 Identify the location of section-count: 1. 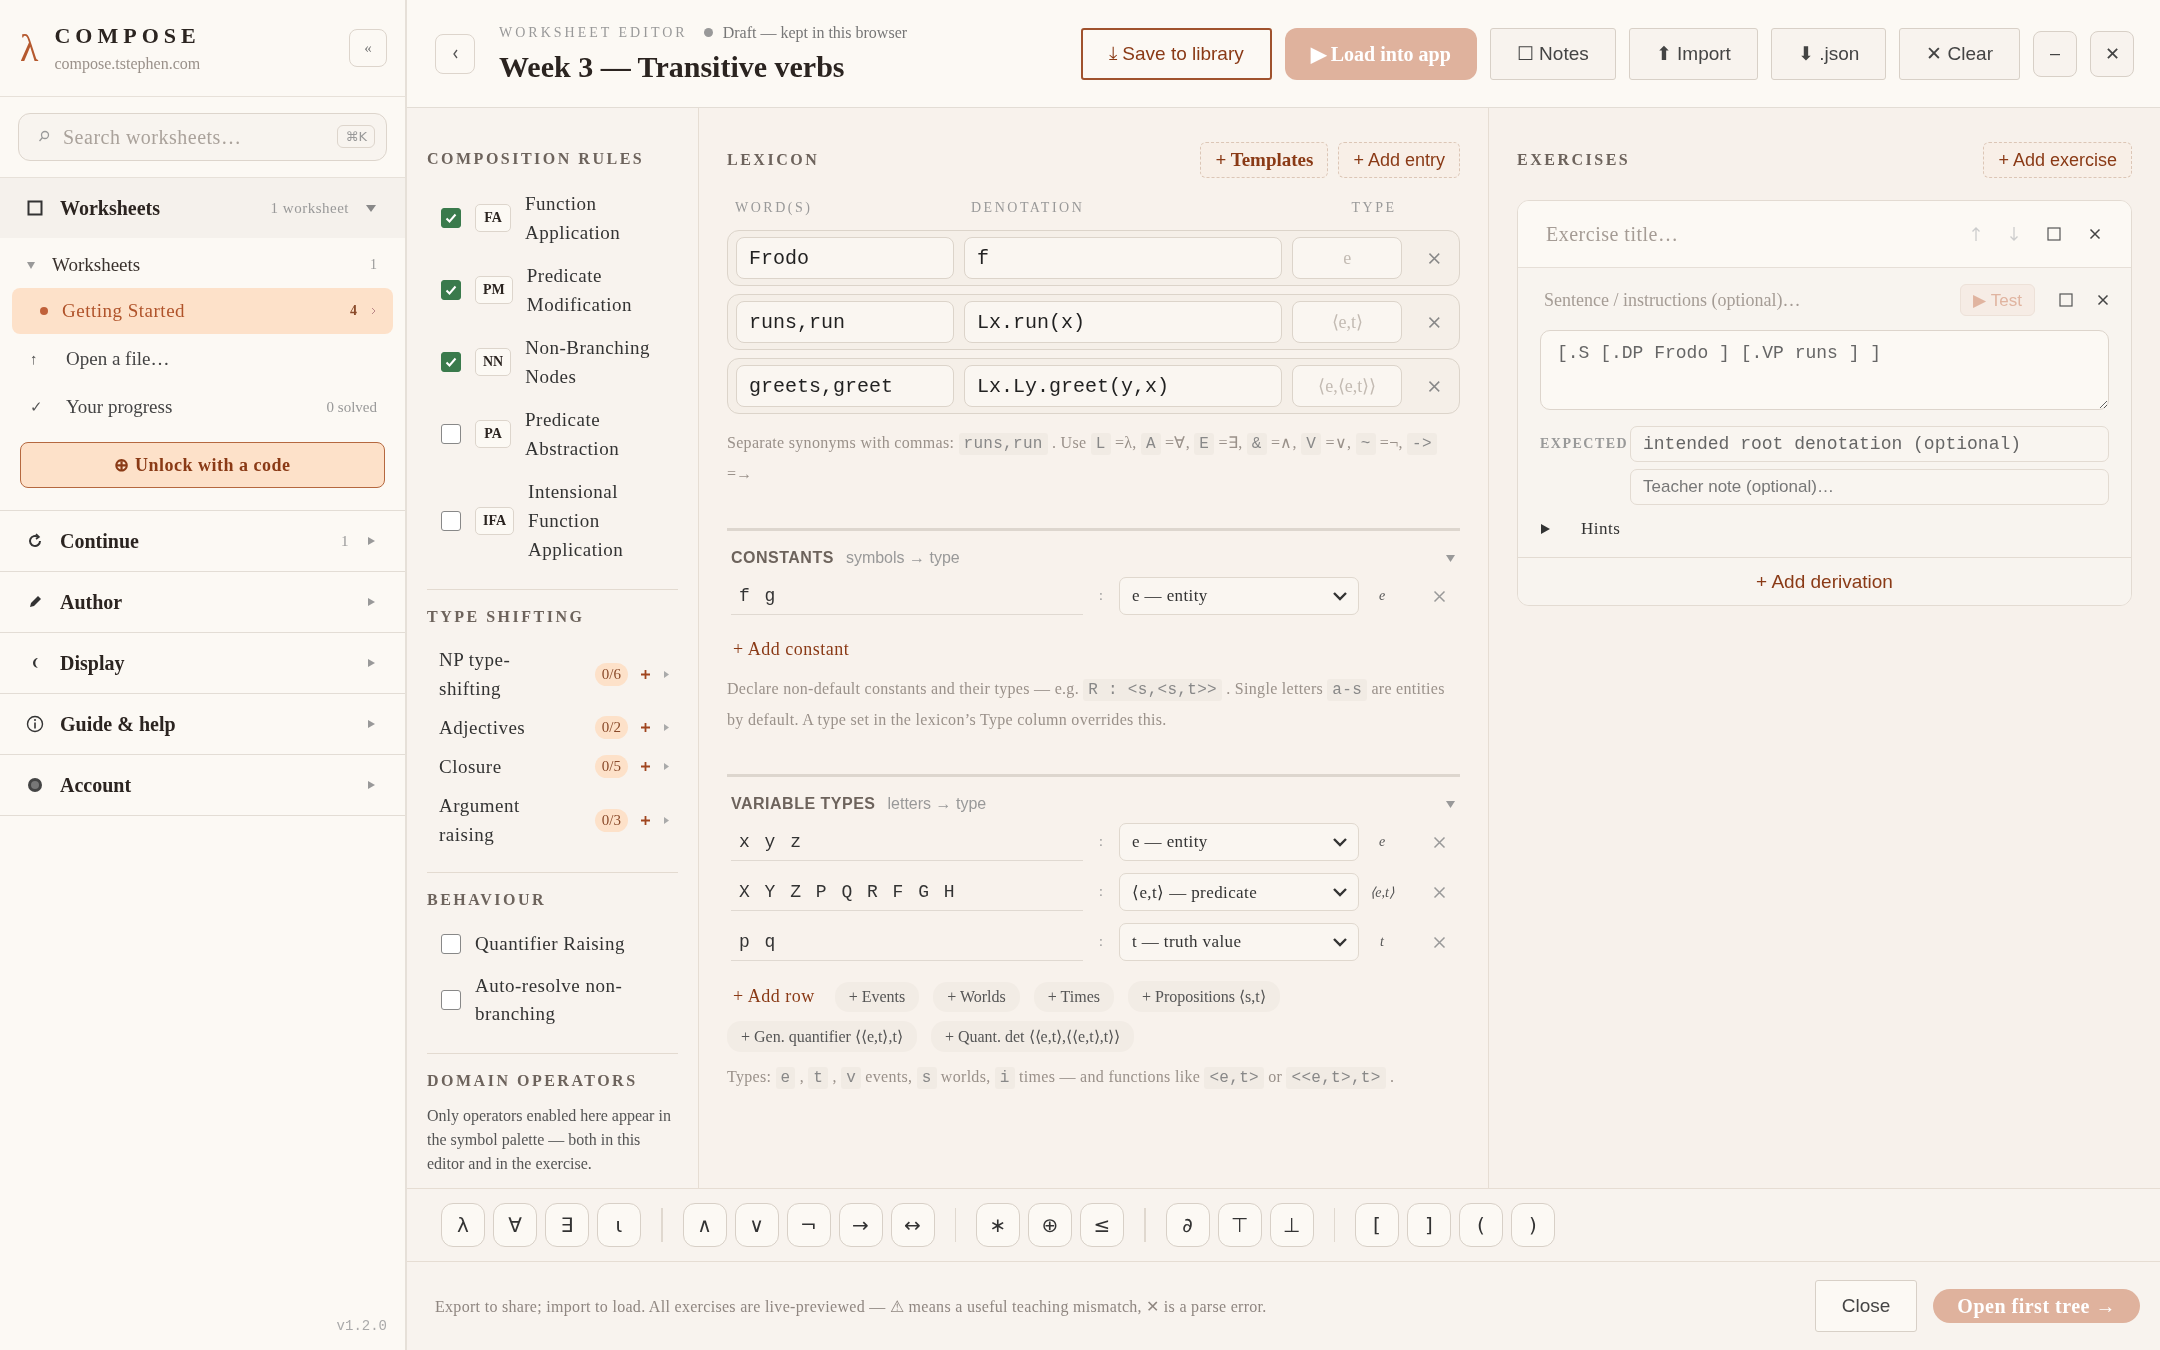
(345, 541).